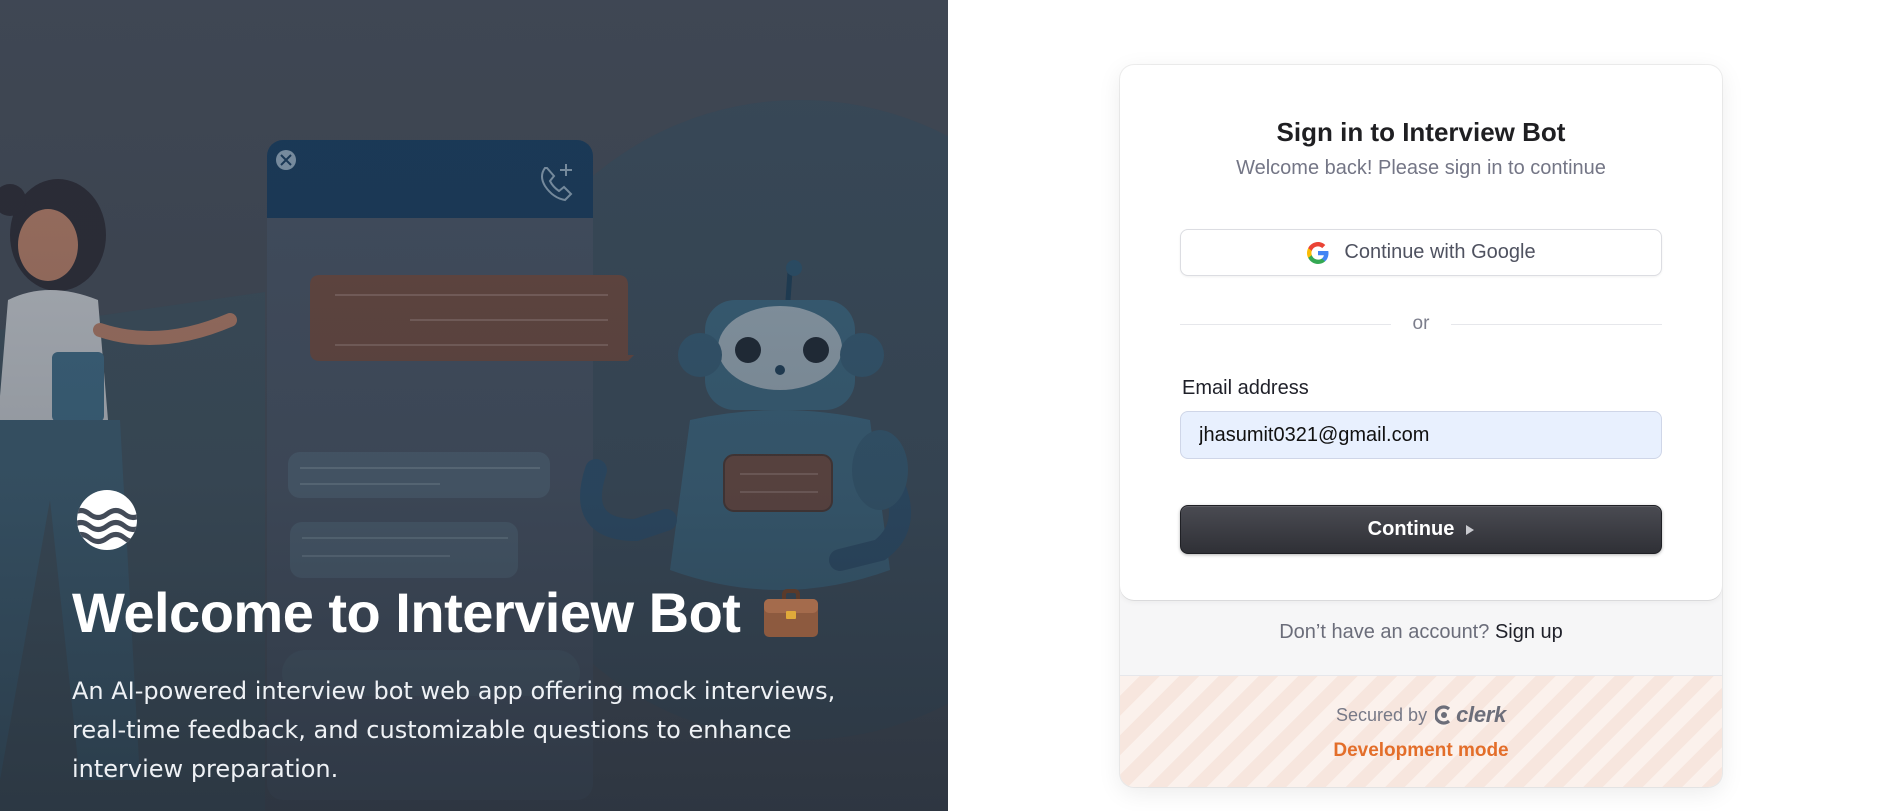 This screenshot has height=811, width=1889. I want to click on hero-title: Welcome to Interview Bot, so click(502, 612).